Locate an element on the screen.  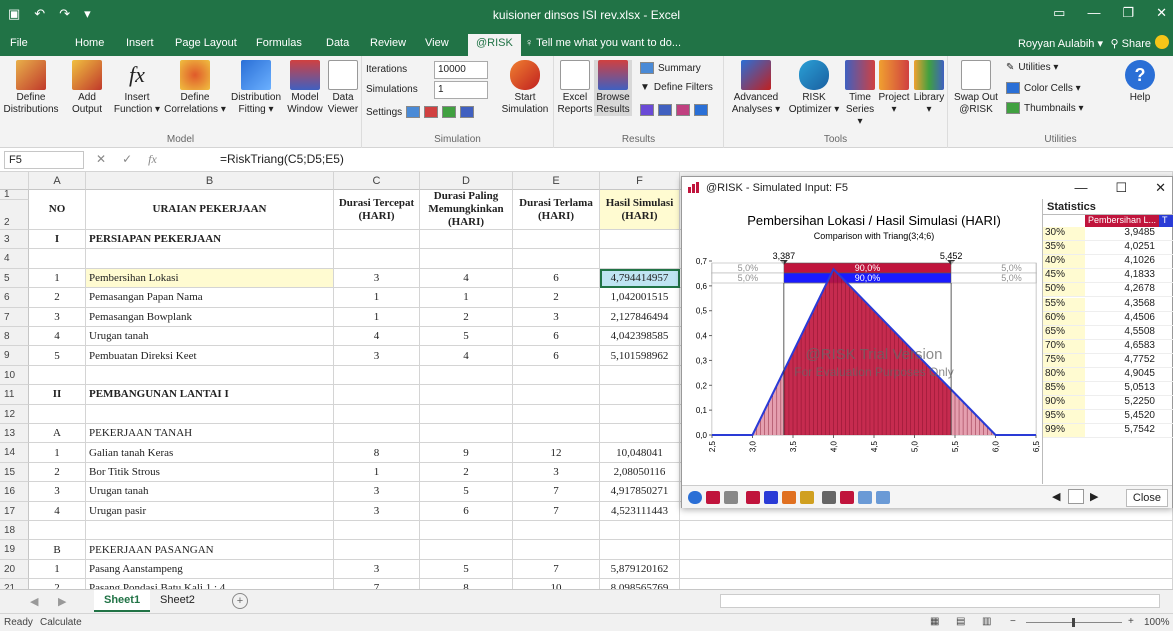
table-cell: Urugan tanah is located at coordinates (210, 337).